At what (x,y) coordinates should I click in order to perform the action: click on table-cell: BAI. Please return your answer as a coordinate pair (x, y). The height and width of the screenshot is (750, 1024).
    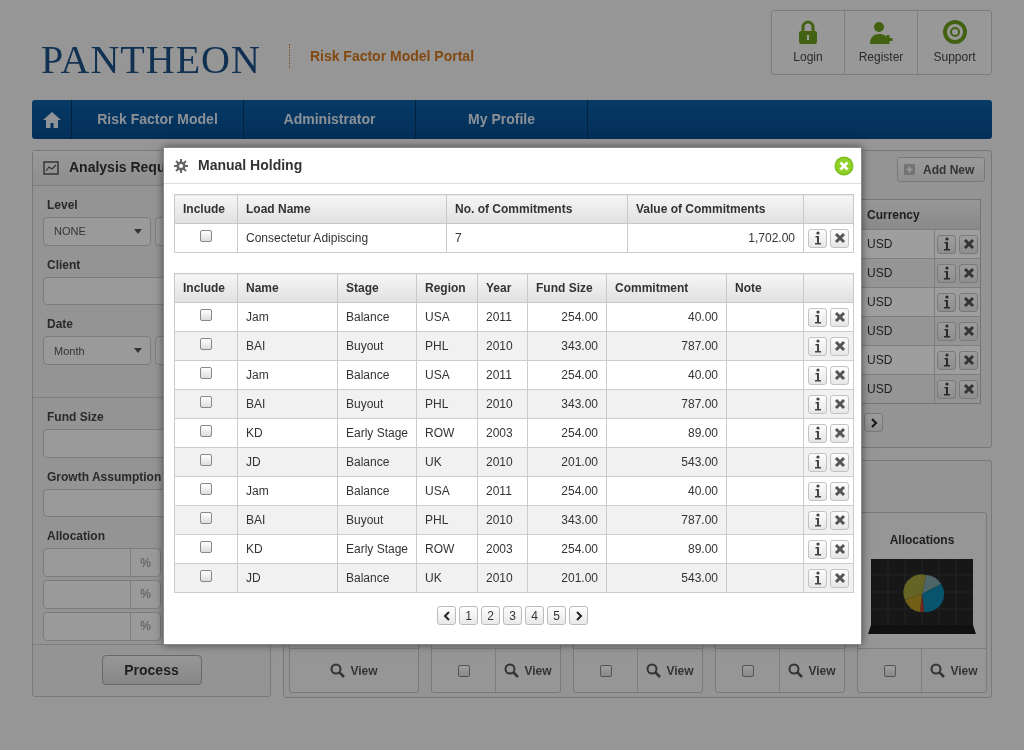
    Looking at the image, I should click on (287, 520).